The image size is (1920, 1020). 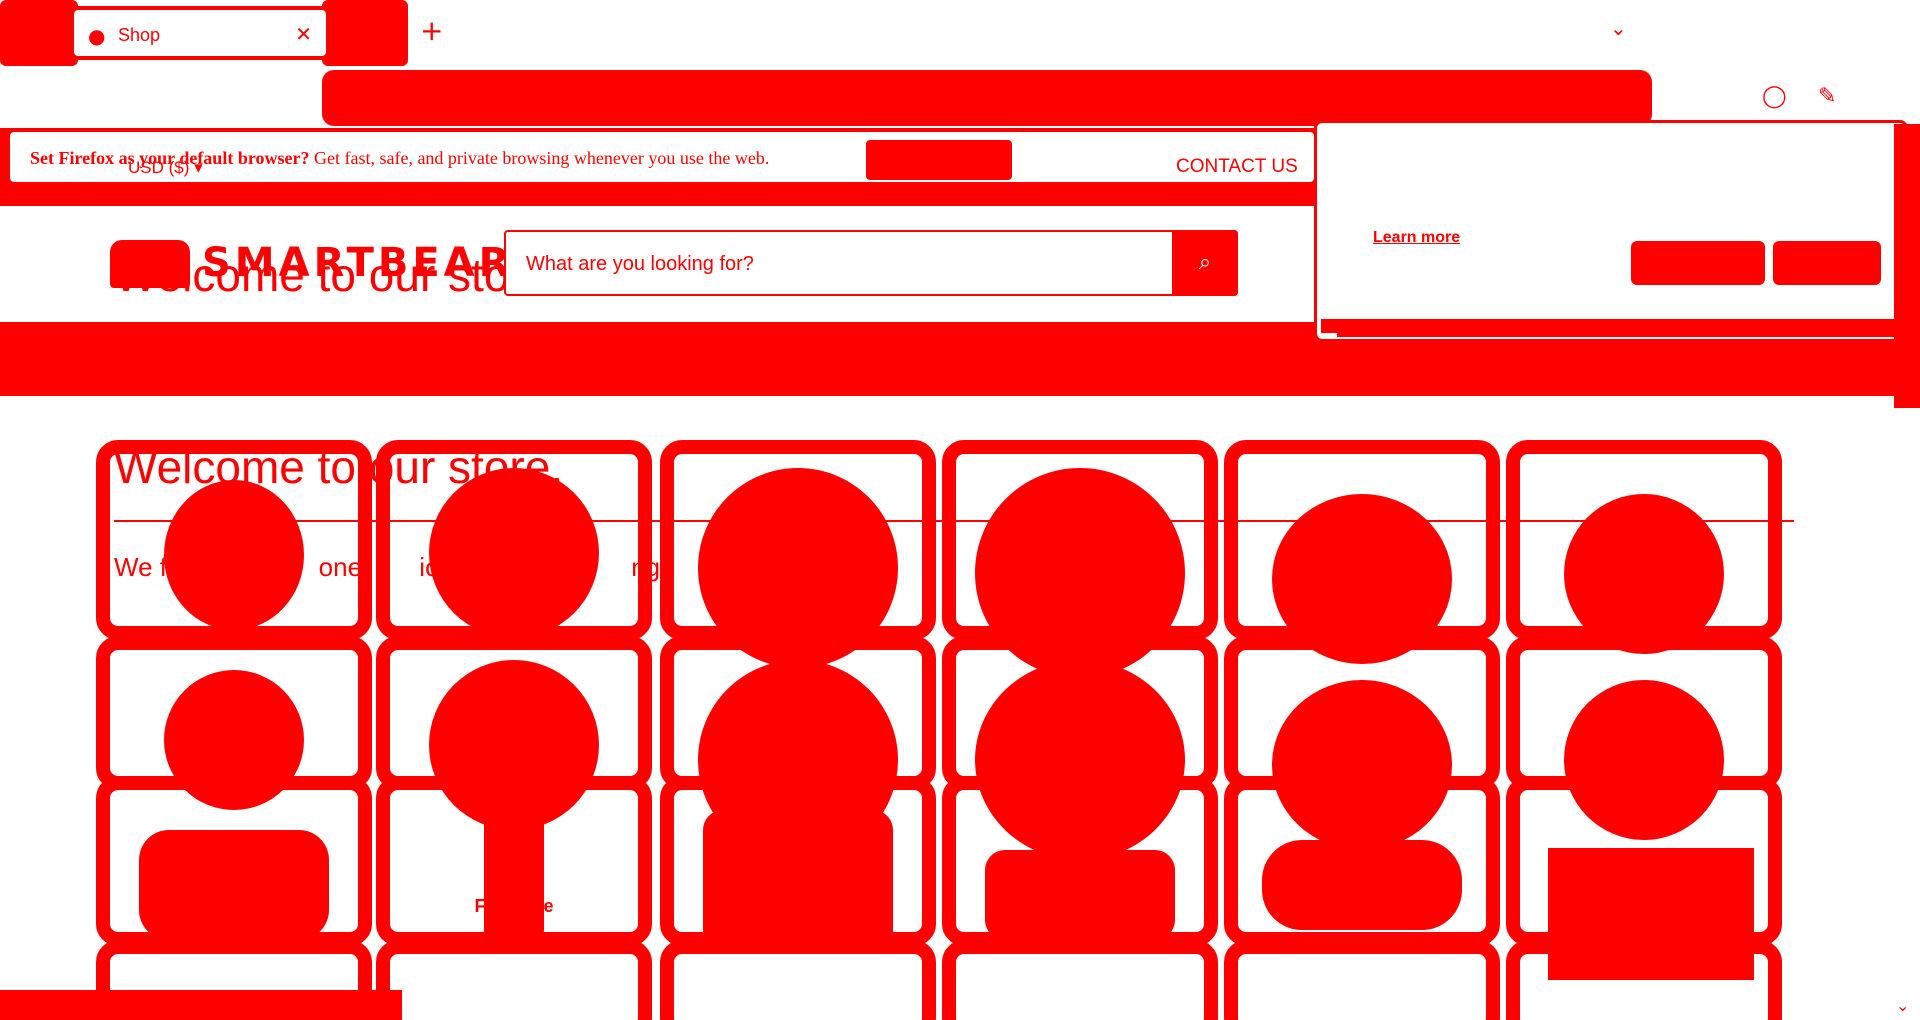 What do you see at coordinates (303, 34) in the screenshot?
I see `close-tab-icon: ✕` at bounding box center [303, 34].